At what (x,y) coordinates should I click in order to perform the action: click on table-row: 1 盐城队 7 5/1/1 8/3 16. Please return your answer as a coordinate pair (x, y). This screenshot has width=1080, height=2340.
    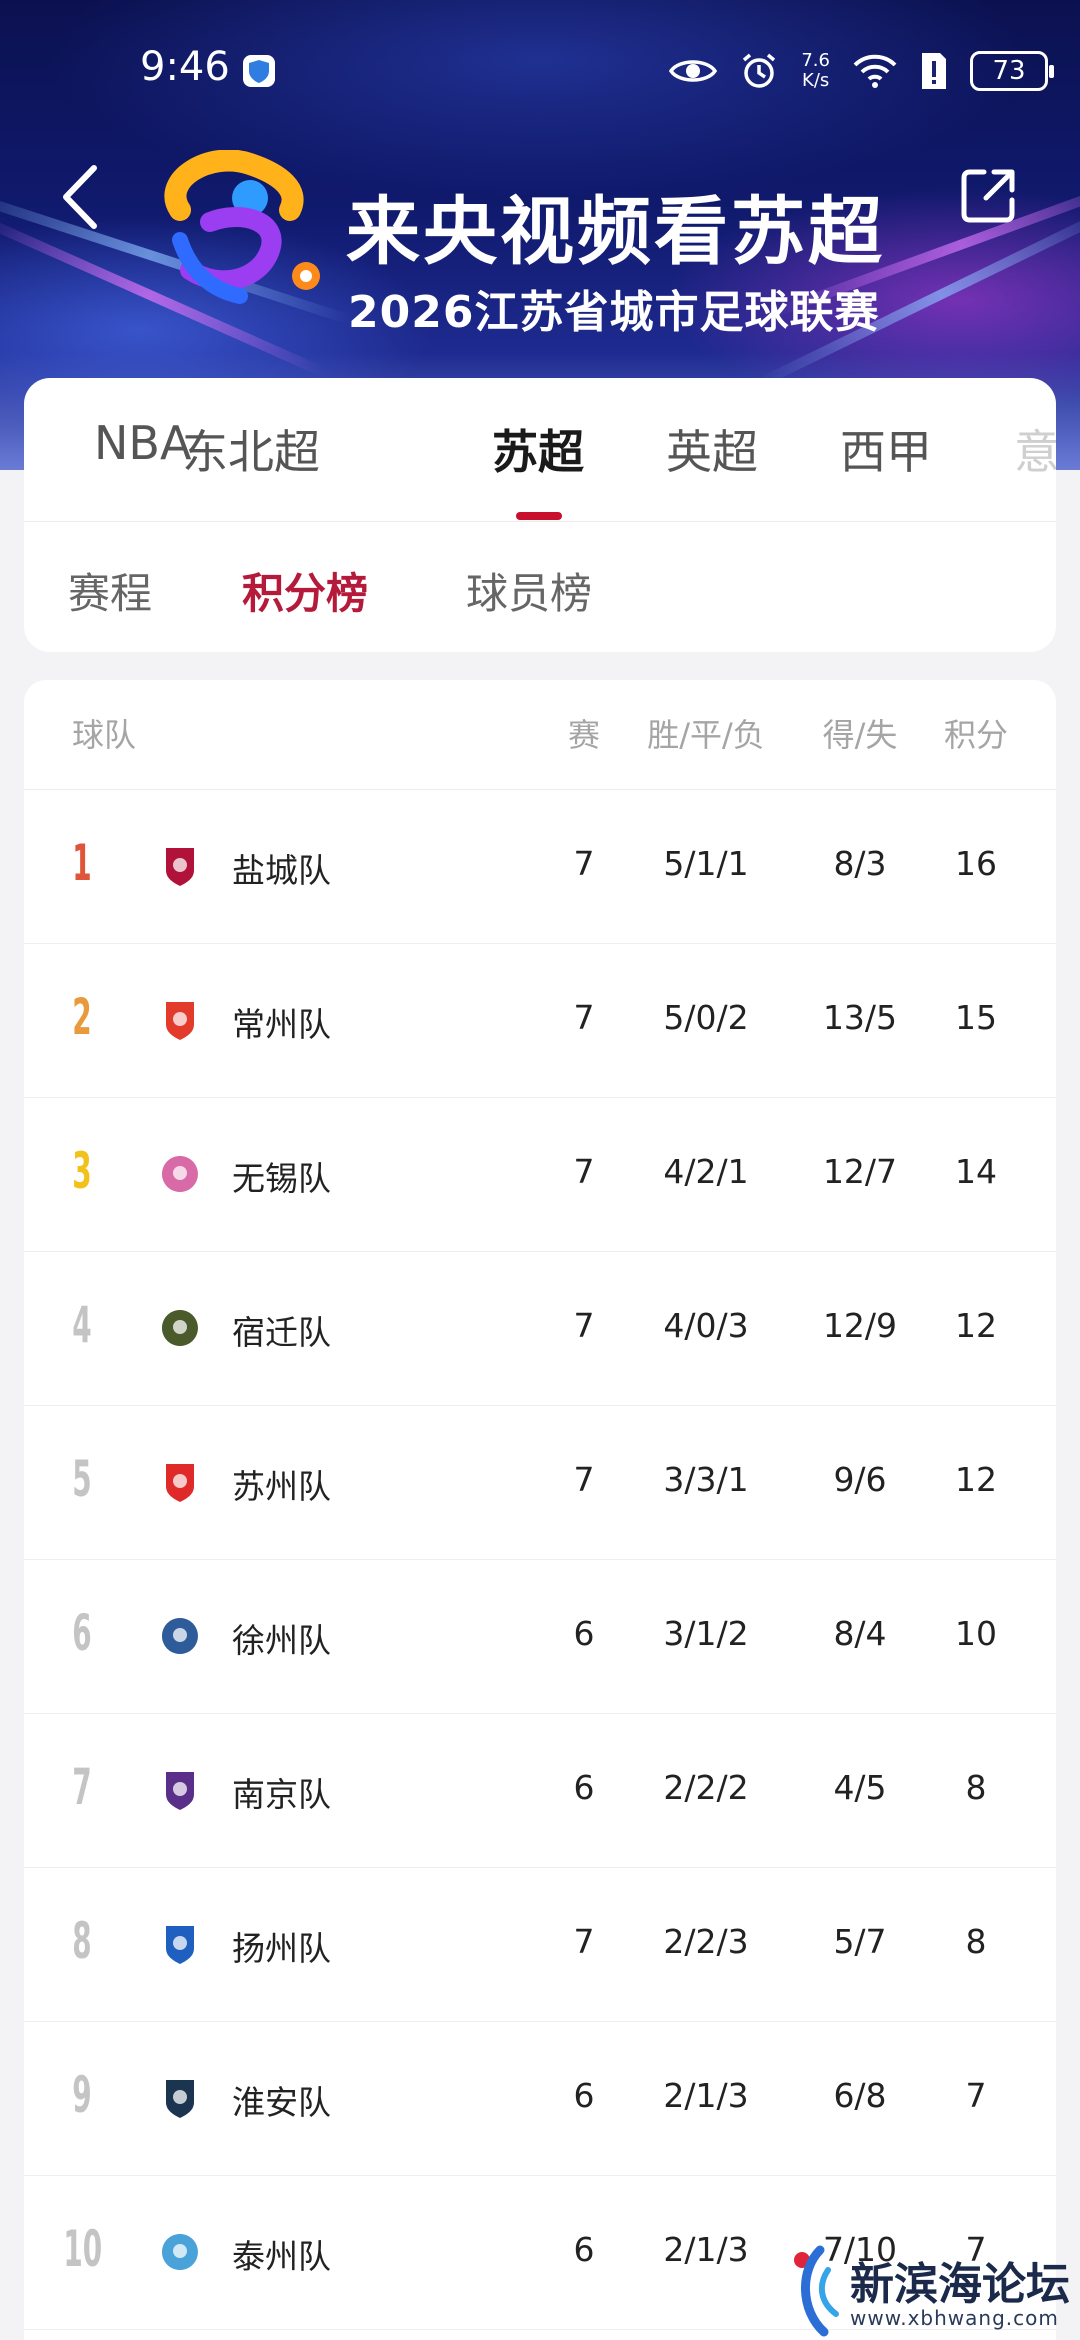
    Looking at the image, I should click on (540, 867).